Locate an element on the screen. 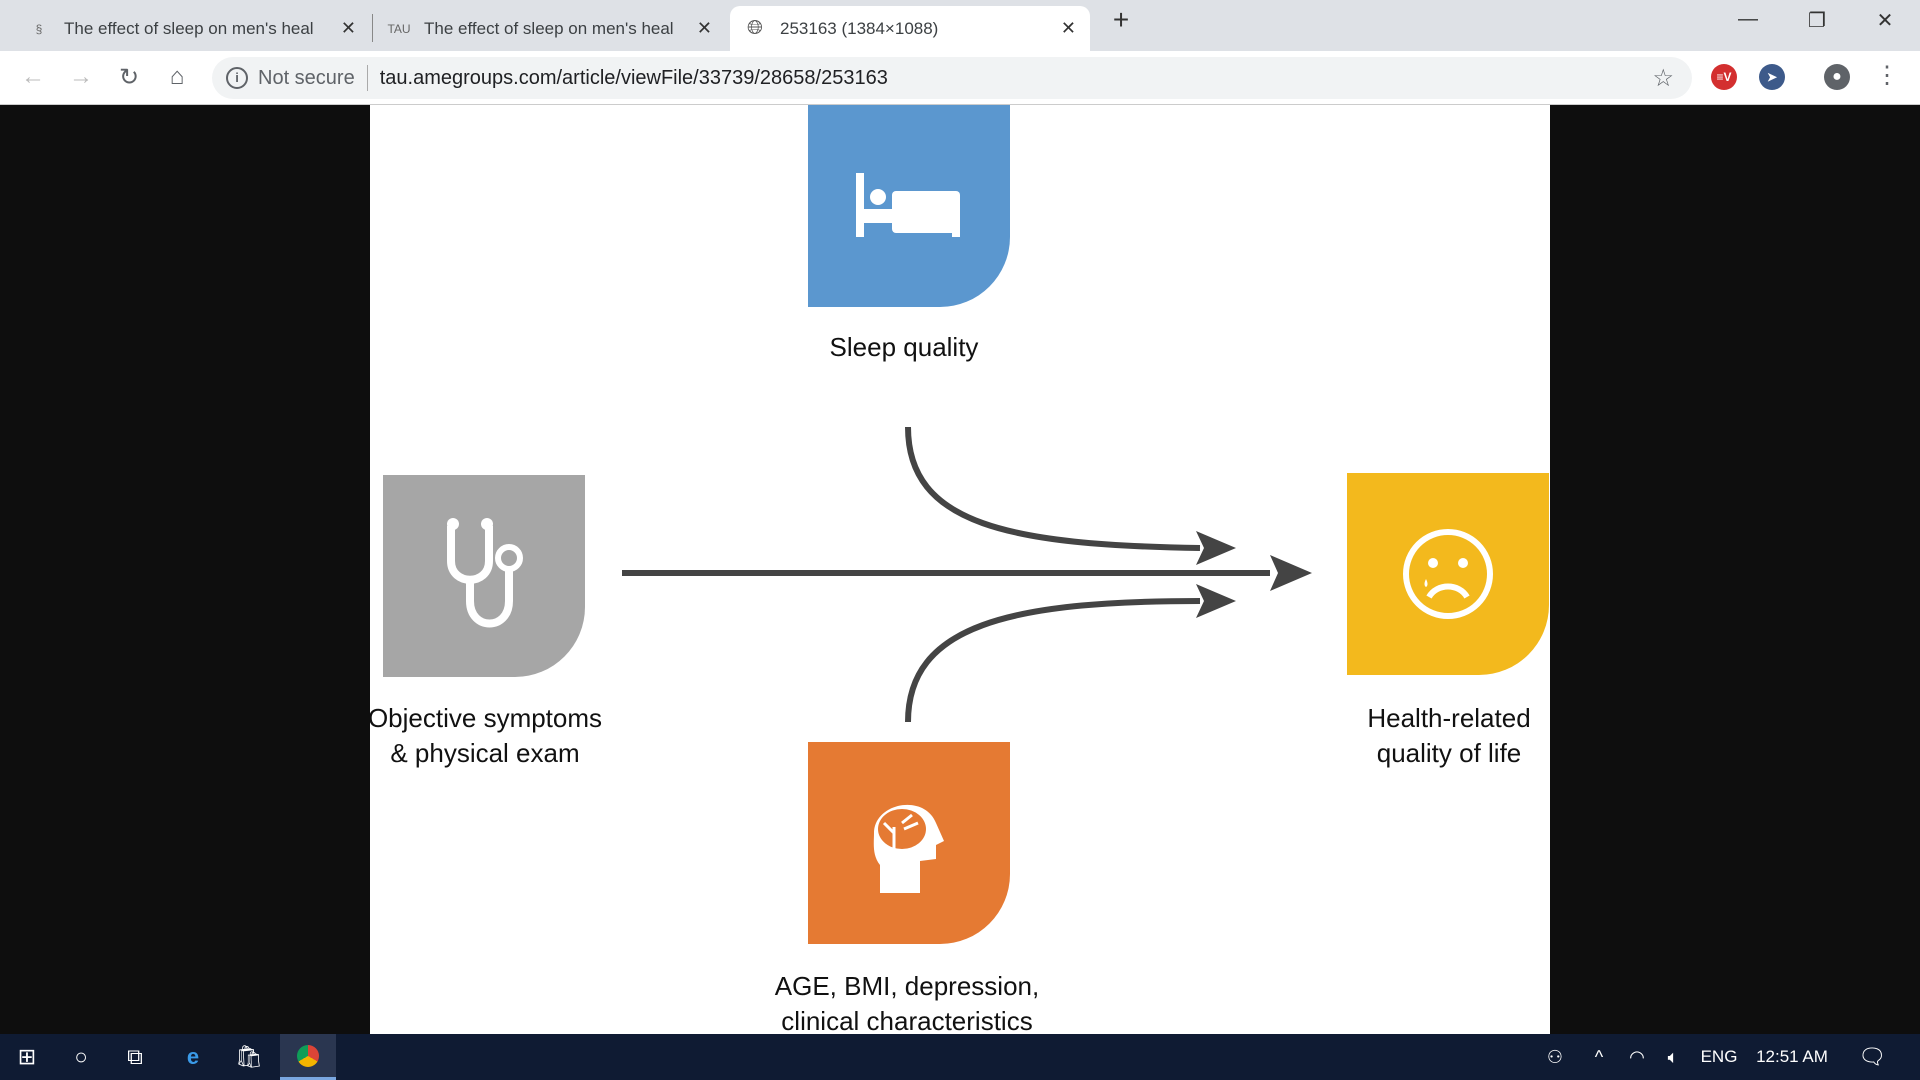  language-indicator: ENG is located at coordinates (1719, 1057).